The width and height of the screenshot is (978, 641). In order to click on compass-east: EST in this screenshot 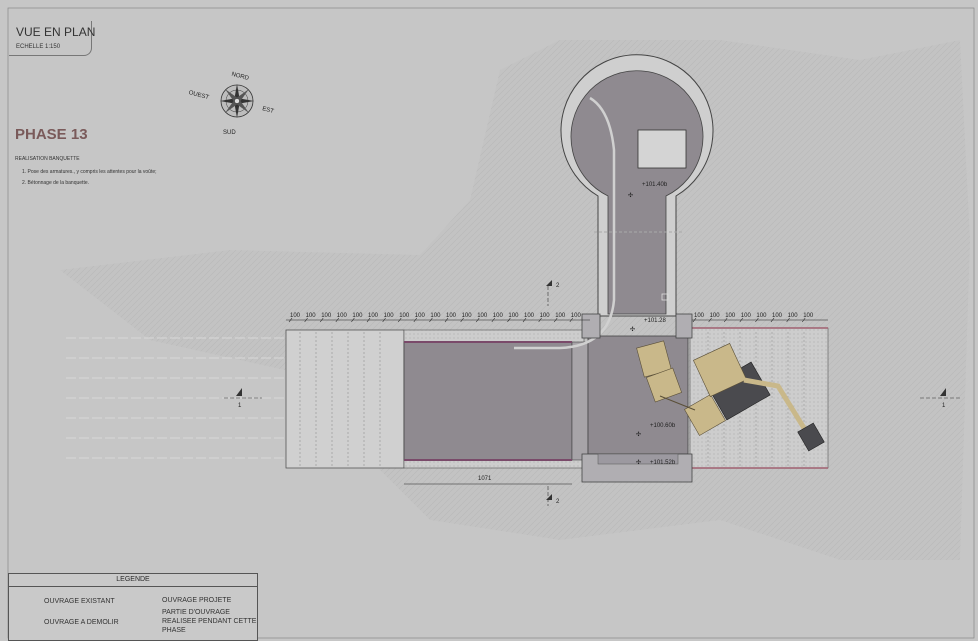, I will do `click(267, 110)`.